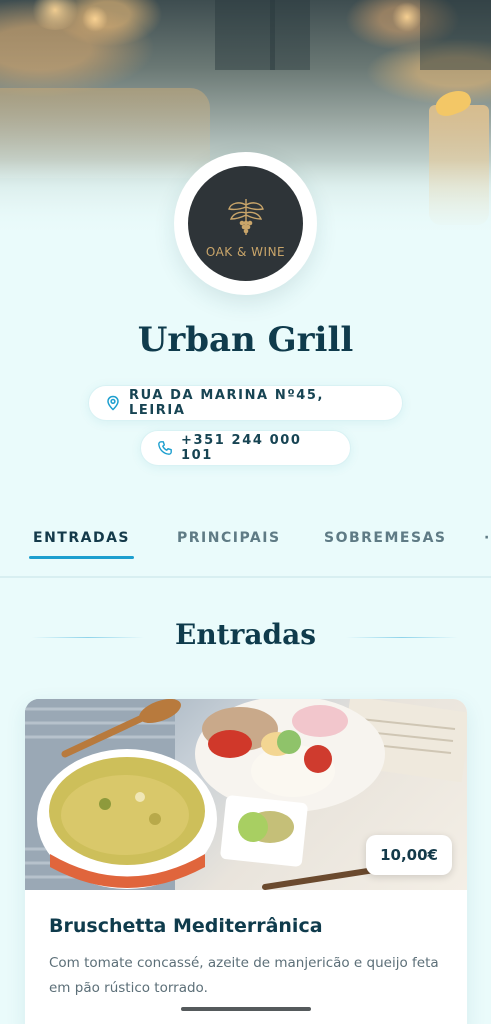  I want to click on price-badge: 10,00€, so click(409, 855).